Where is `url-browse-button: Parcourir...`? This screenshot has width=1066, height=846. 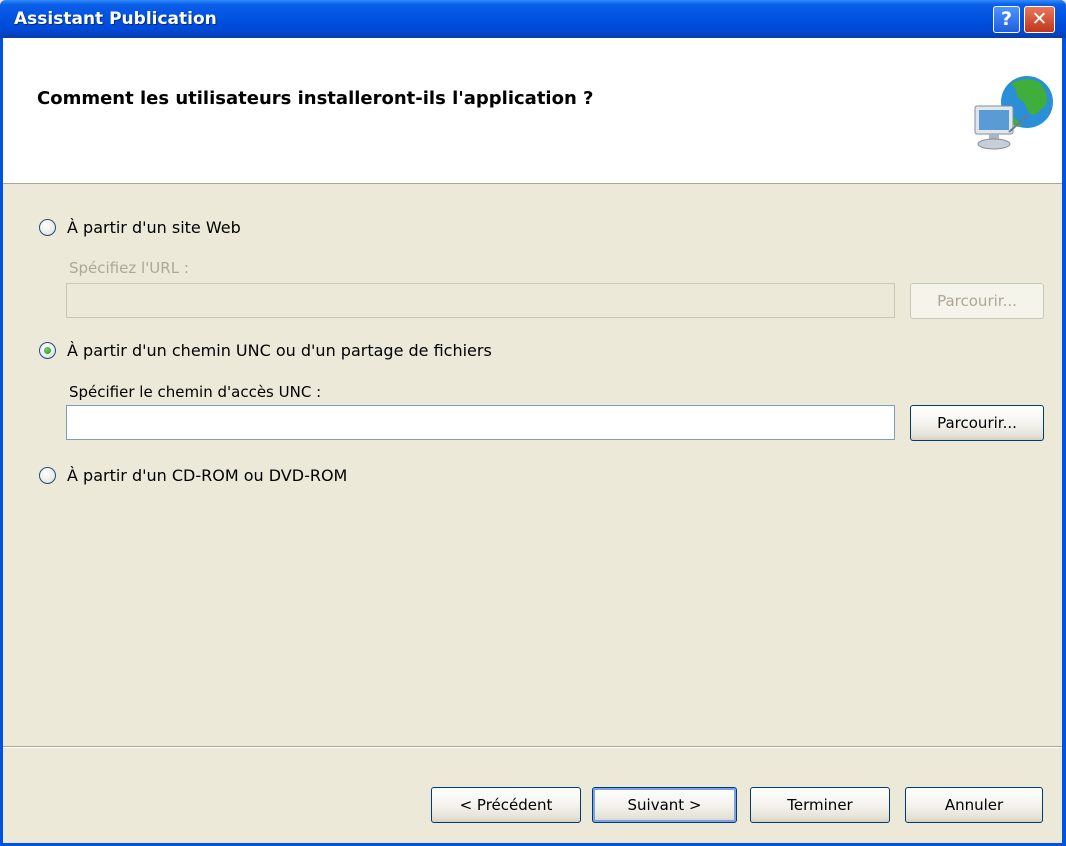
url-browse-button: Parcourir... is located at coordinates (977, 301).